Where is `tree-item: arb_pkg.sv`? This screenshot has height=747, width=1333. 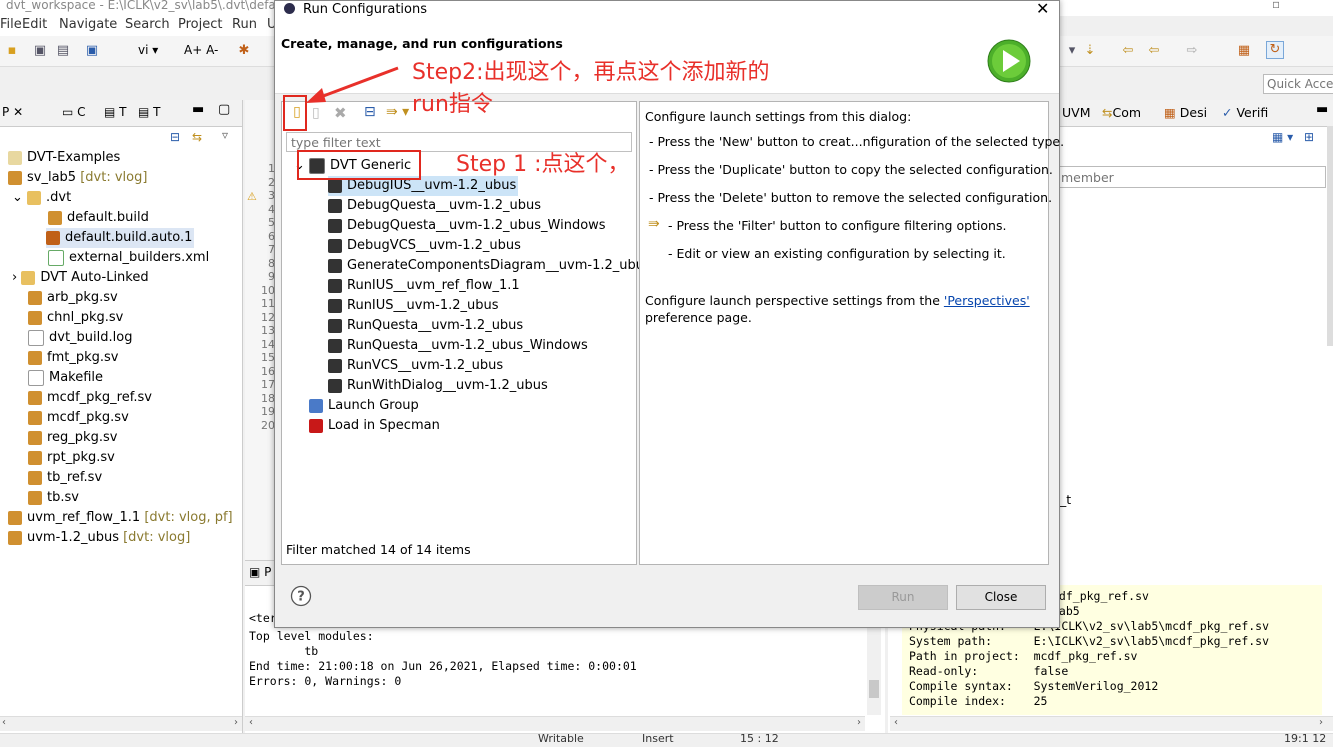 tree-item: arb_pkg.sv is located at coordinates (73, 298).